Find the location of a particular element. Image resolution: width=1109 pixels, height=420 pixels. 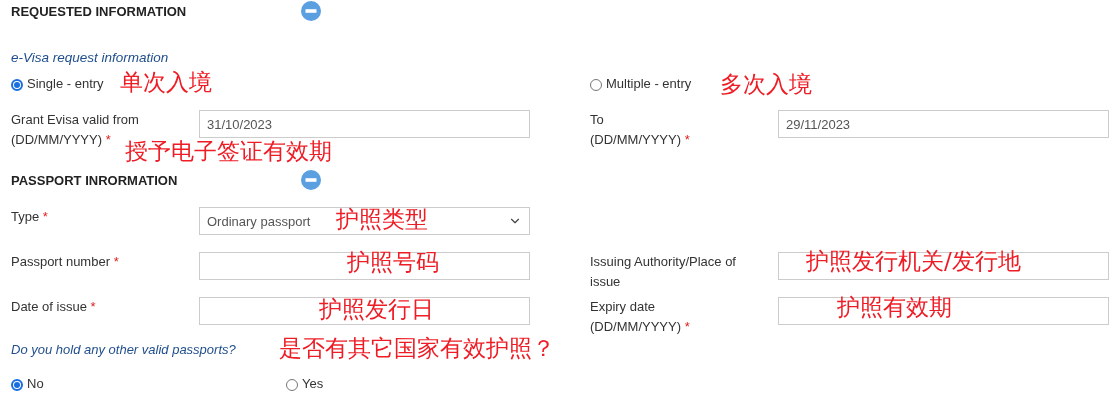

field-label: Issuing Authority/Place of issue is located at coordinates (663, 272).